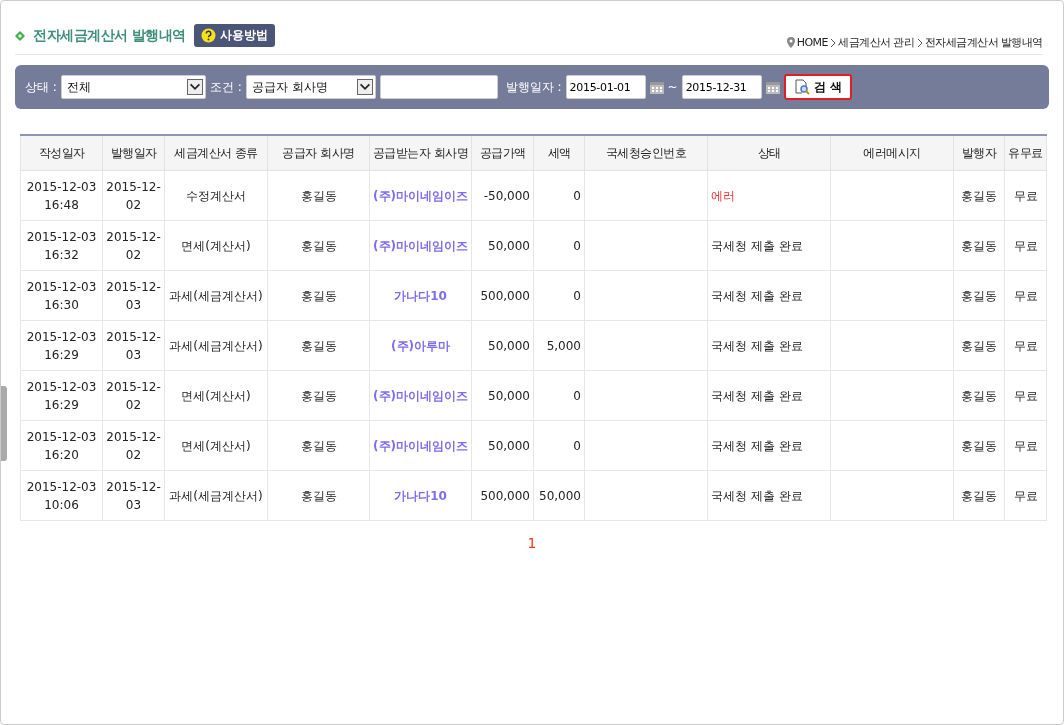 The width and height of the screenshot is (1064, 725). Describe the element at coordinates (420, 153) in the screenshot. I see `column-header: 공급받는자 회사명` at that location.